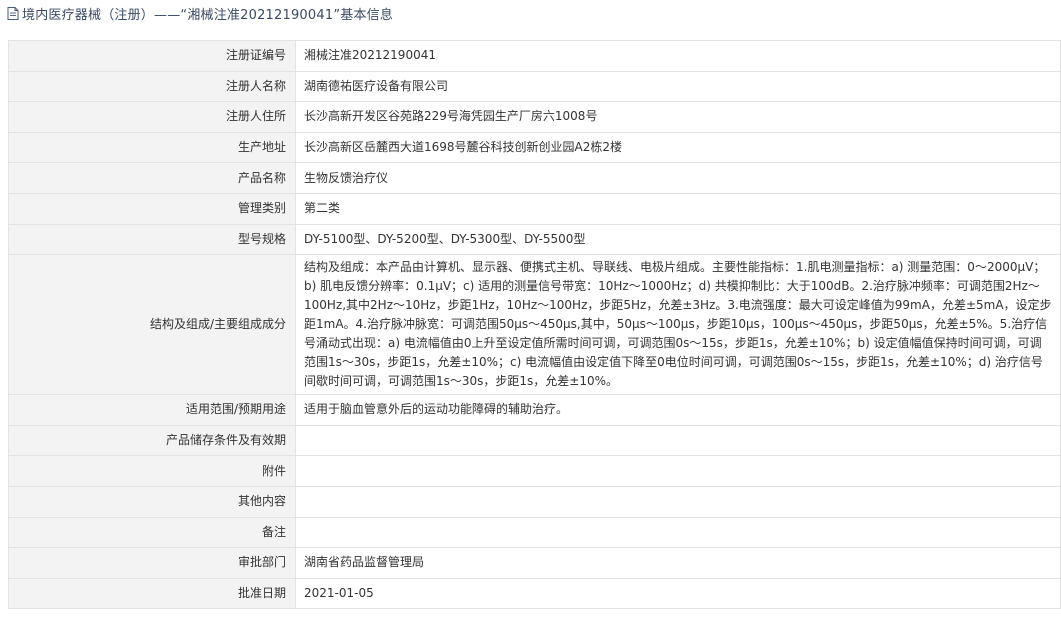 The image size is (1061, 627). What do you see at coordinates (152, 147) in the screenshot?
I see `row-label: 生产地址` at bounding box center [152, 147].